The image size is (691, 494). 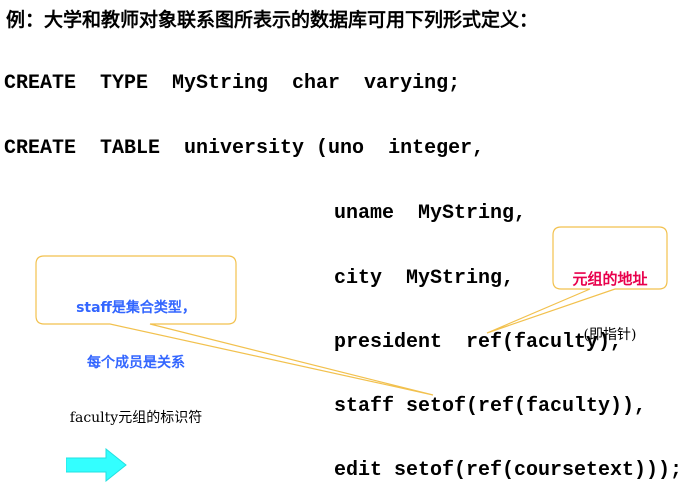 I want to click on callout-right: 元组的地址 (即指针), so click(x=610, y=297).